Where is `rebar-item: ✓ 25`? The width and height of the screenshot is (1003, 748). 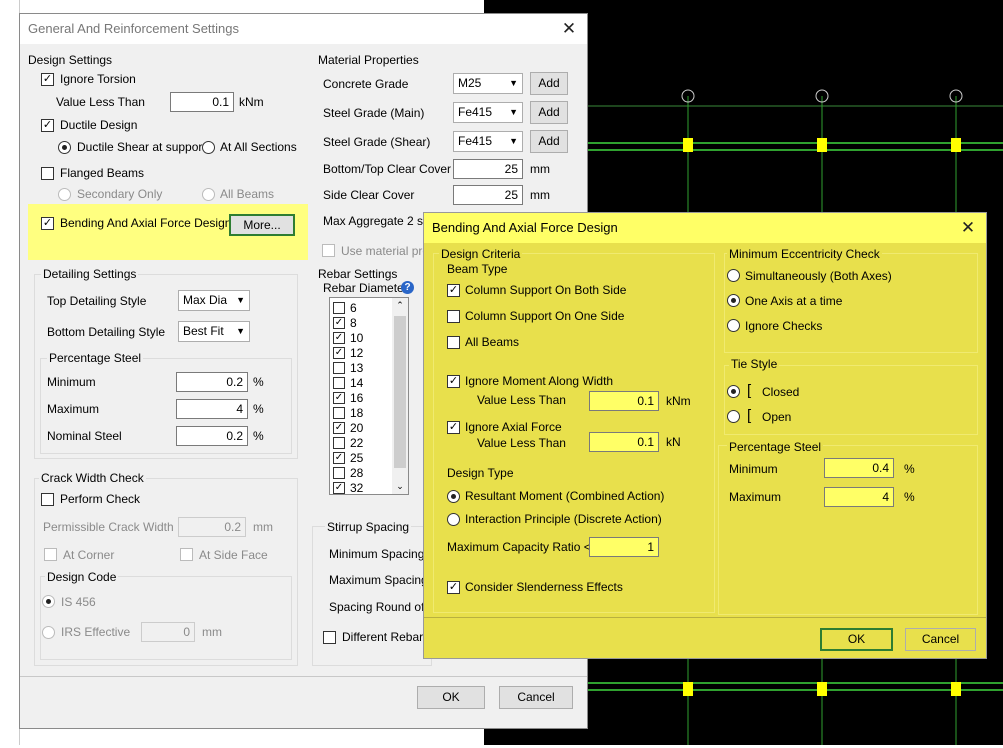 rebar-item: ✓ 25 is located at coordinates (362, 458).